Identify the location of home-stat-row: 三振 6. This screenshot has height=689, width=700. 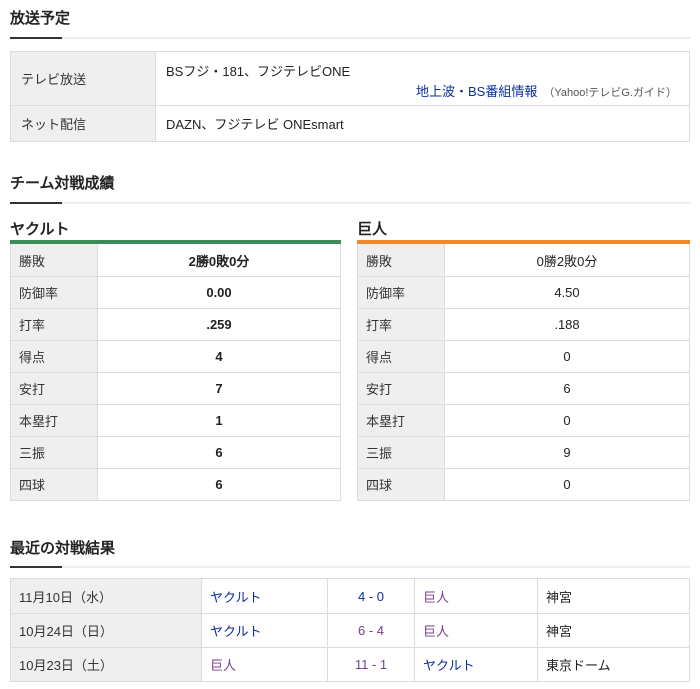
(175, 452).